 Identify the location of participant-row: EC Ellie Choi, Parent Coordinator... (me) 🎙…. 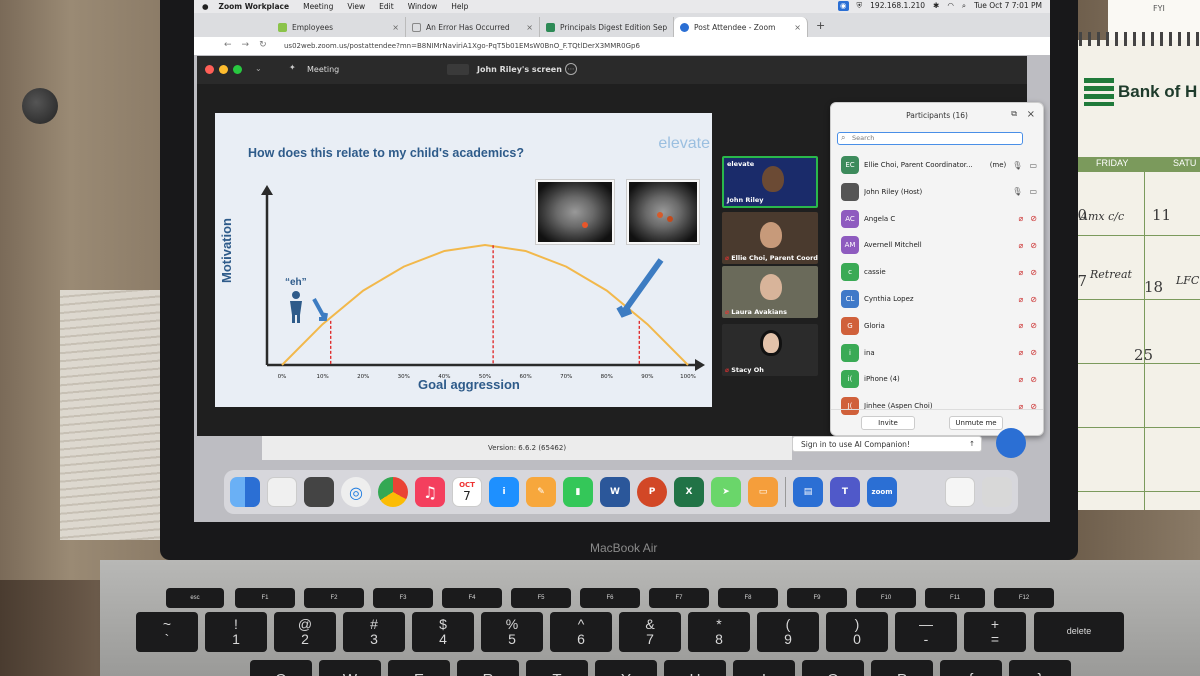
(939, 165).